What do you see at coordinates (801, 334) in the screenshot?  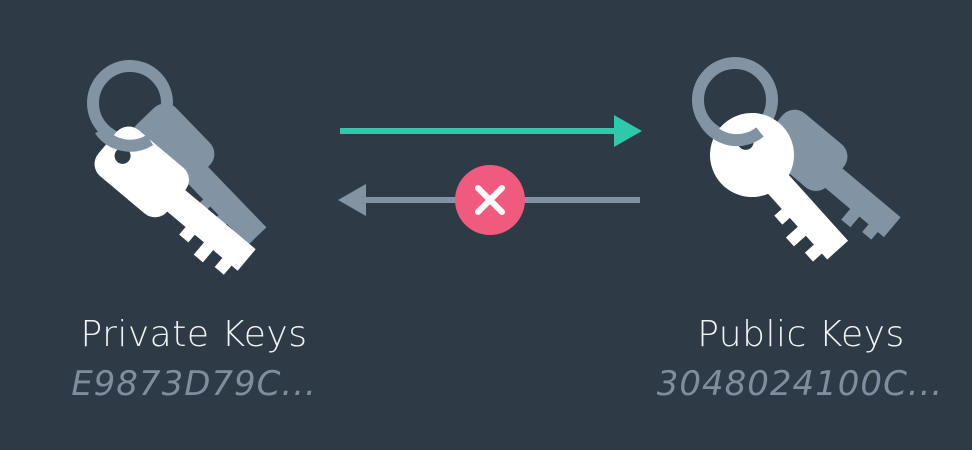 I see `public-keys-label: Public Keys` at bounding box center [801, 334].